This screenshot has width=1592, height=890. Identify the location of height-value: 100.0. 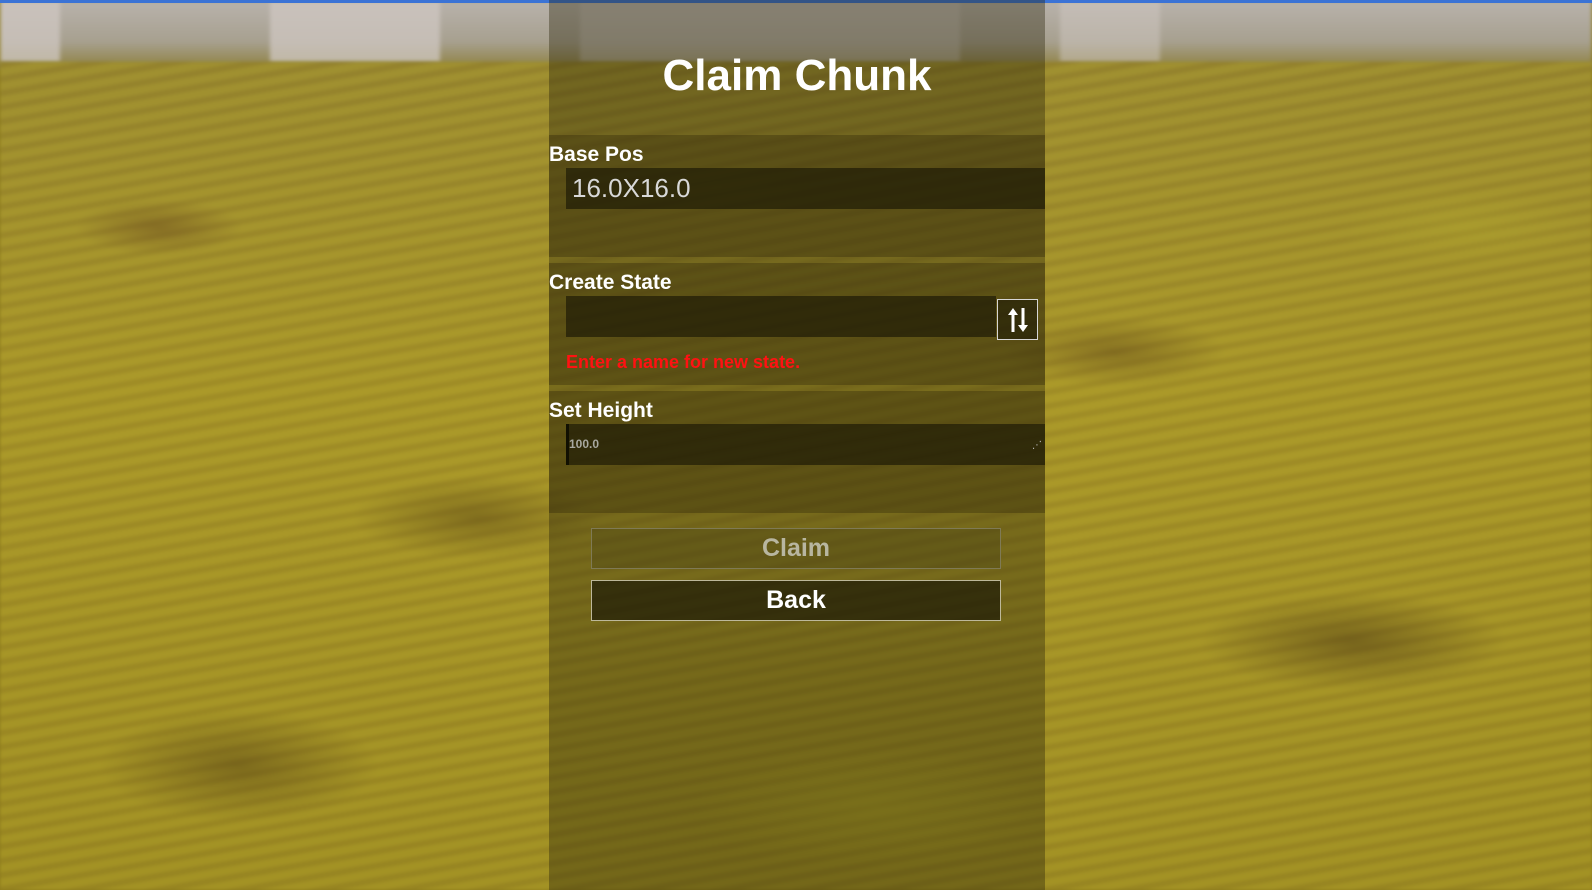
(584, 444).